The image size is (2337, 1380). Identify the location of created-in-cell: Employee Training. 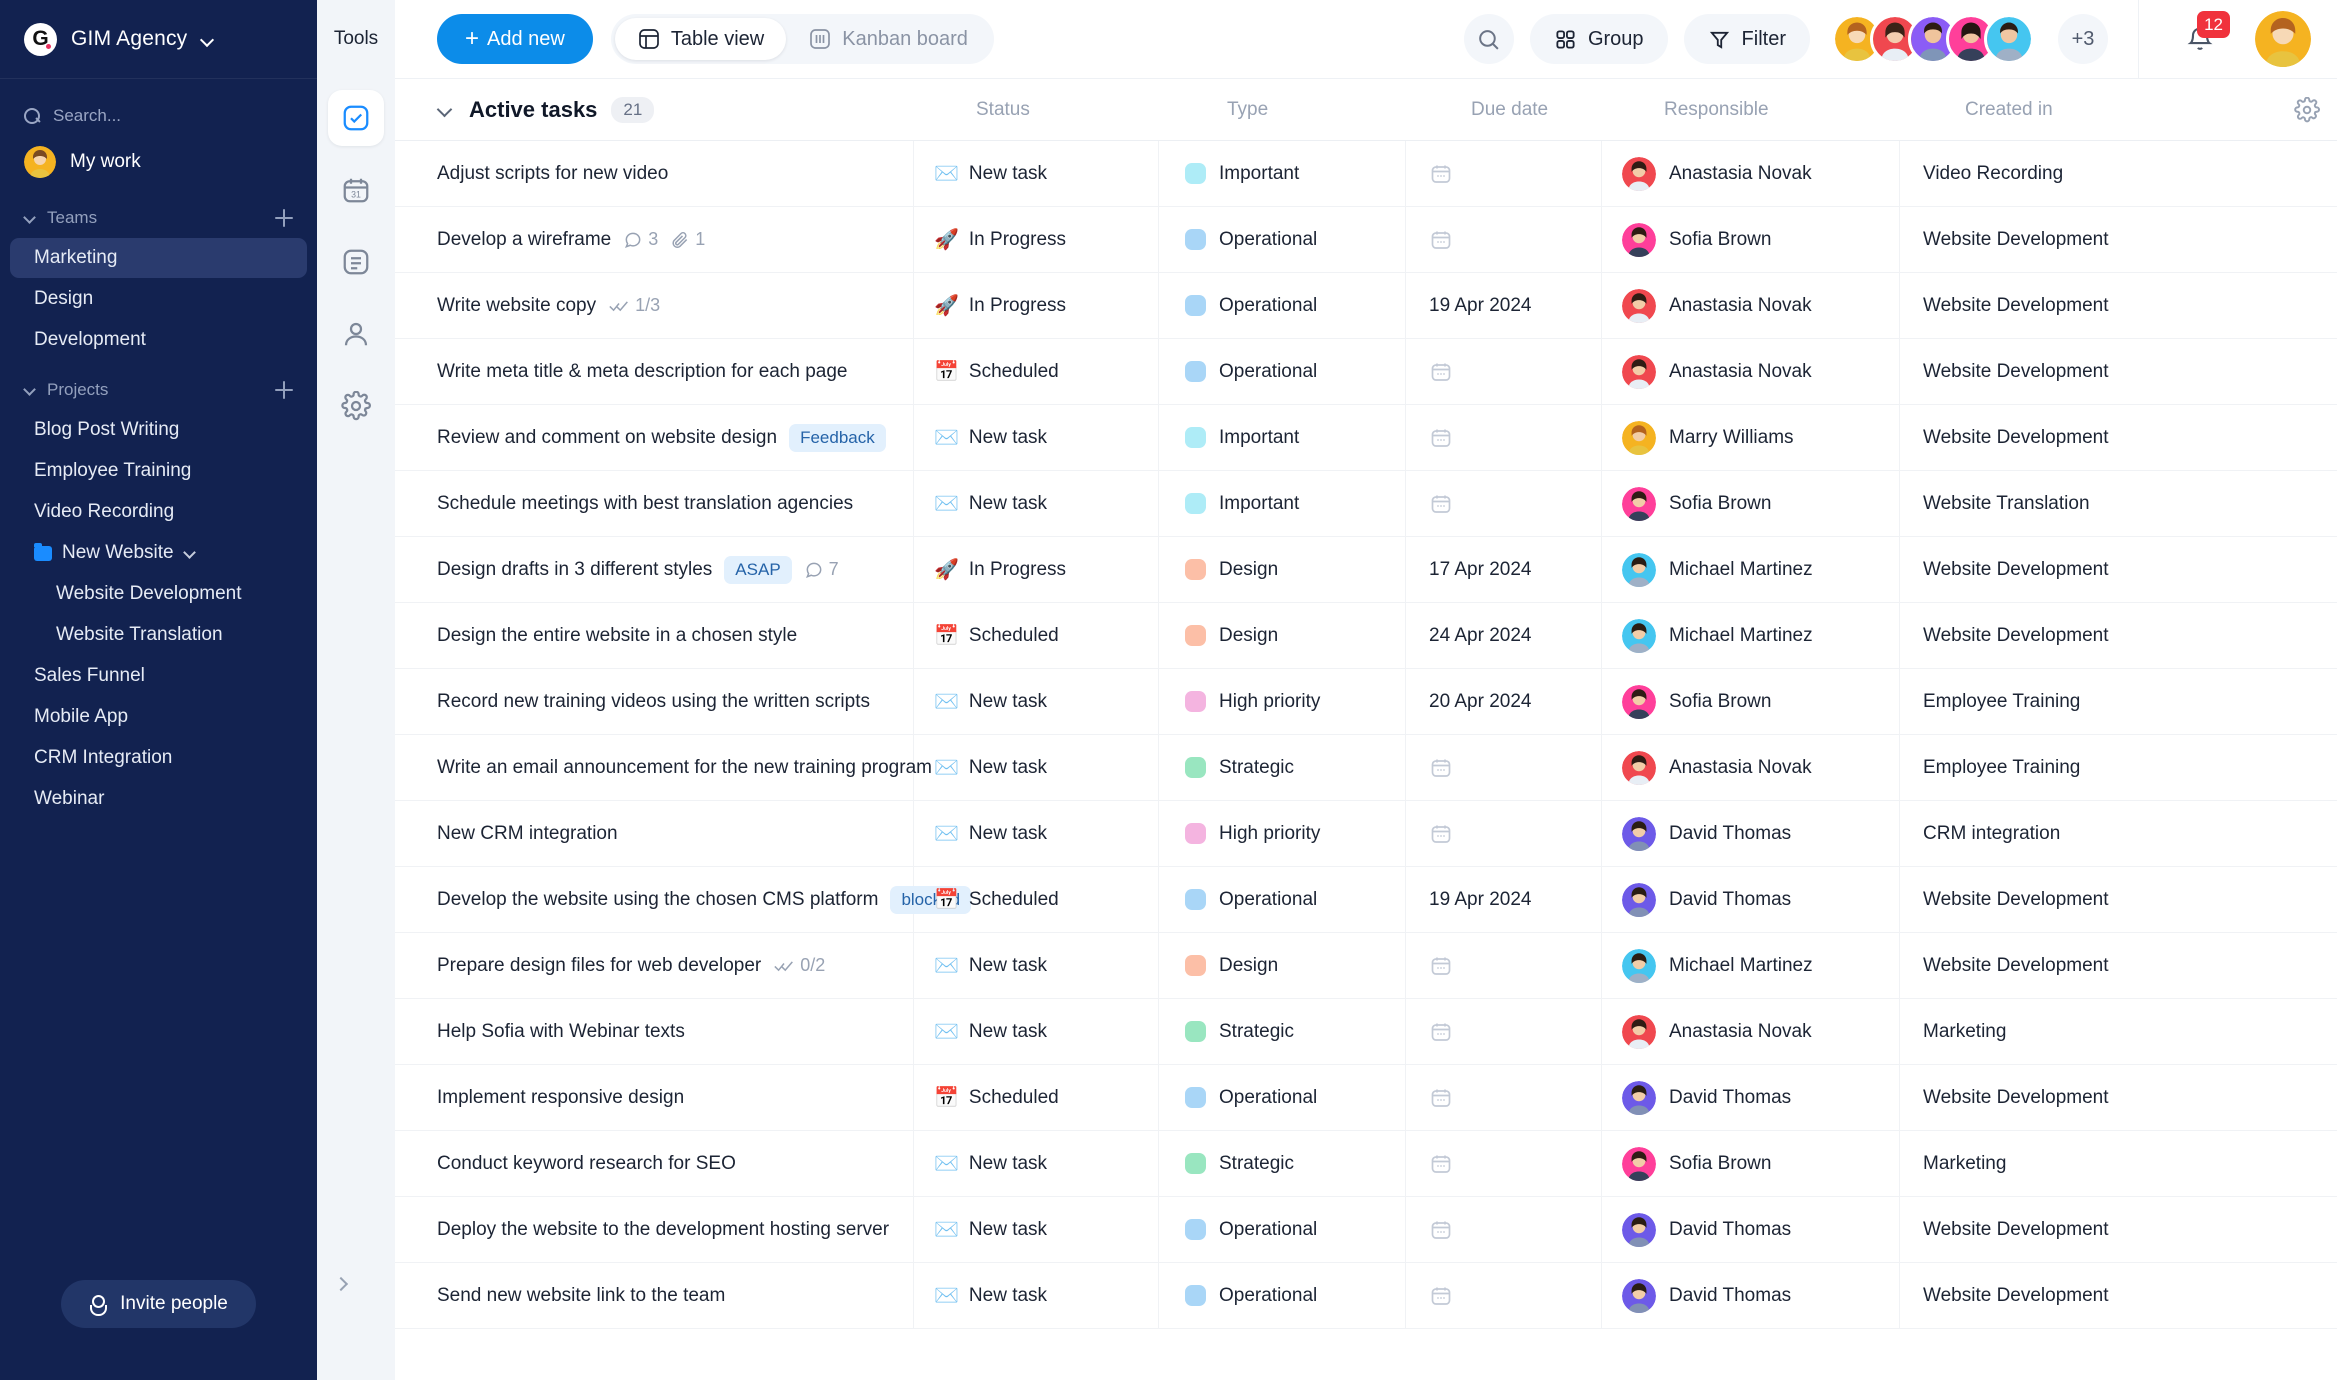
(2118, 702).